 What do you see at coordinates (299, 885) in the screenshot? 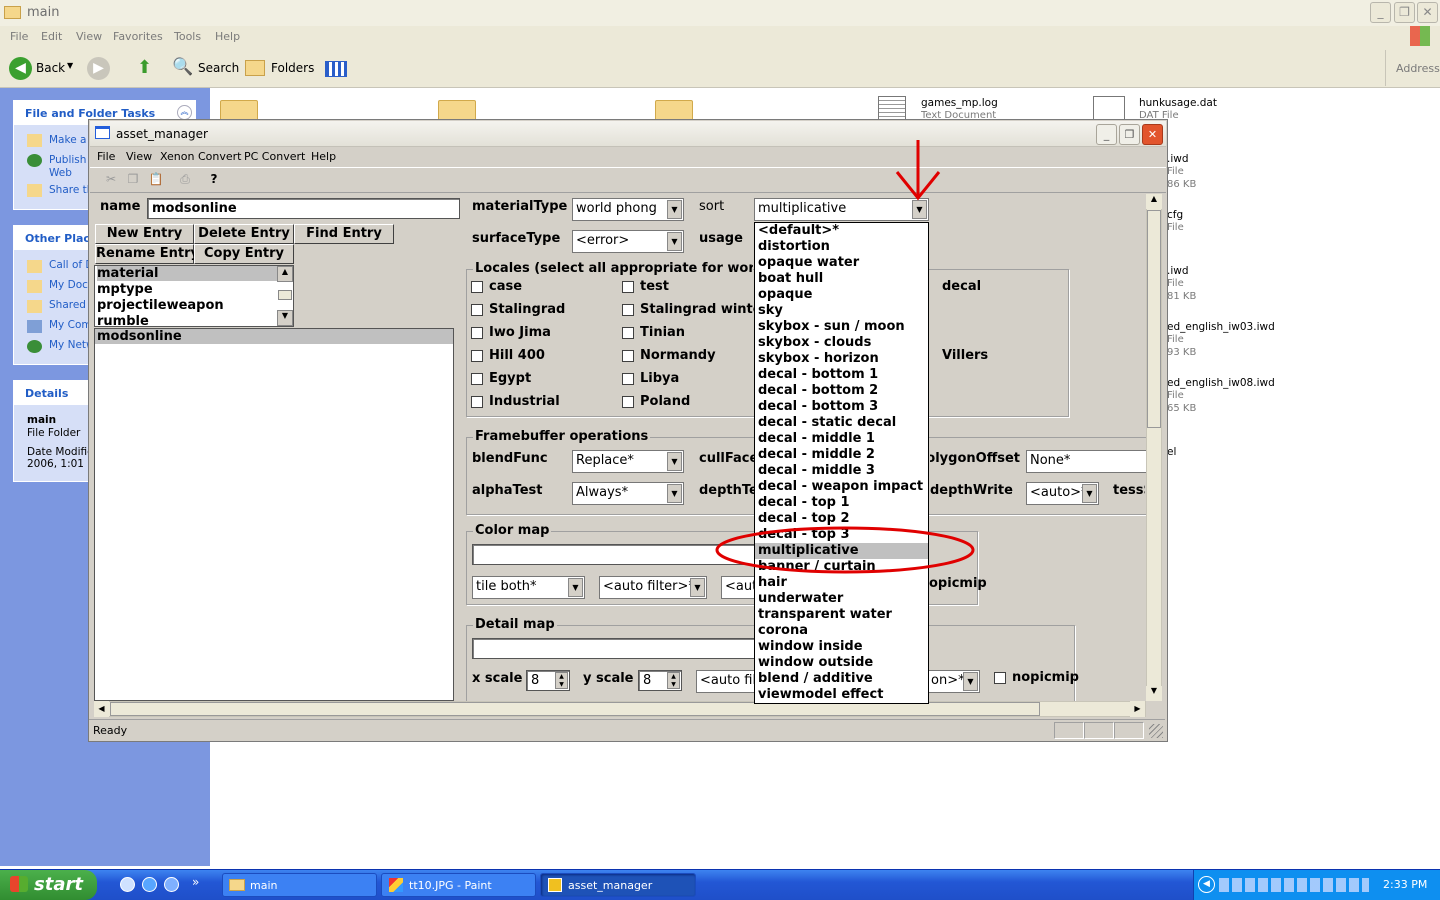
I see `taskbar-item-main: main` at bounding box center [299, 885].